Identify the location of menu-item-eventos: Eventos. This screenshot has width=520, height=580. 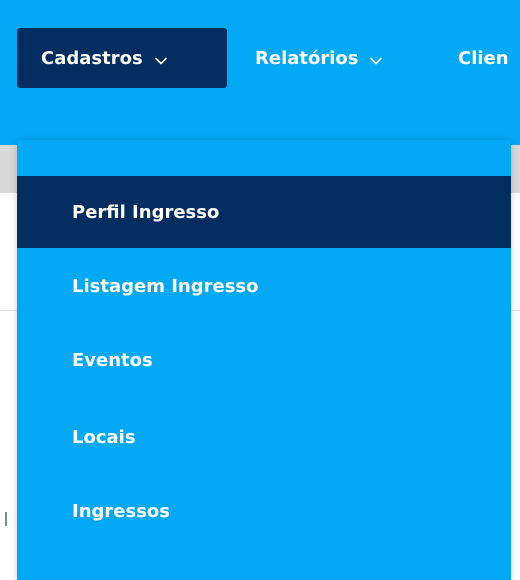
(264, 360).